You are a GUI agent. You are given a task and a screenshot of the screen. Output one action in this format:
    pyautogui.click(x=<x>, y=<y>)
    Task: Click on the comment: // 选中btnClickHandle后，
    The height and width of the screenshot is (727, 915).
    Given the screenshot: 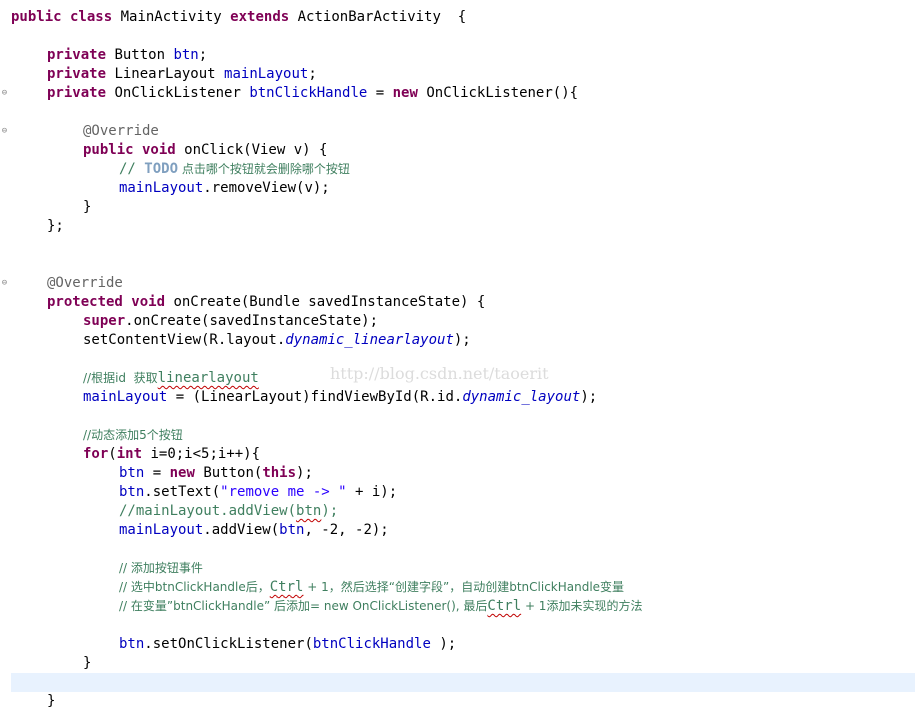 What is the action you would take?
    pyautogui.click(x=194, y=587)
    